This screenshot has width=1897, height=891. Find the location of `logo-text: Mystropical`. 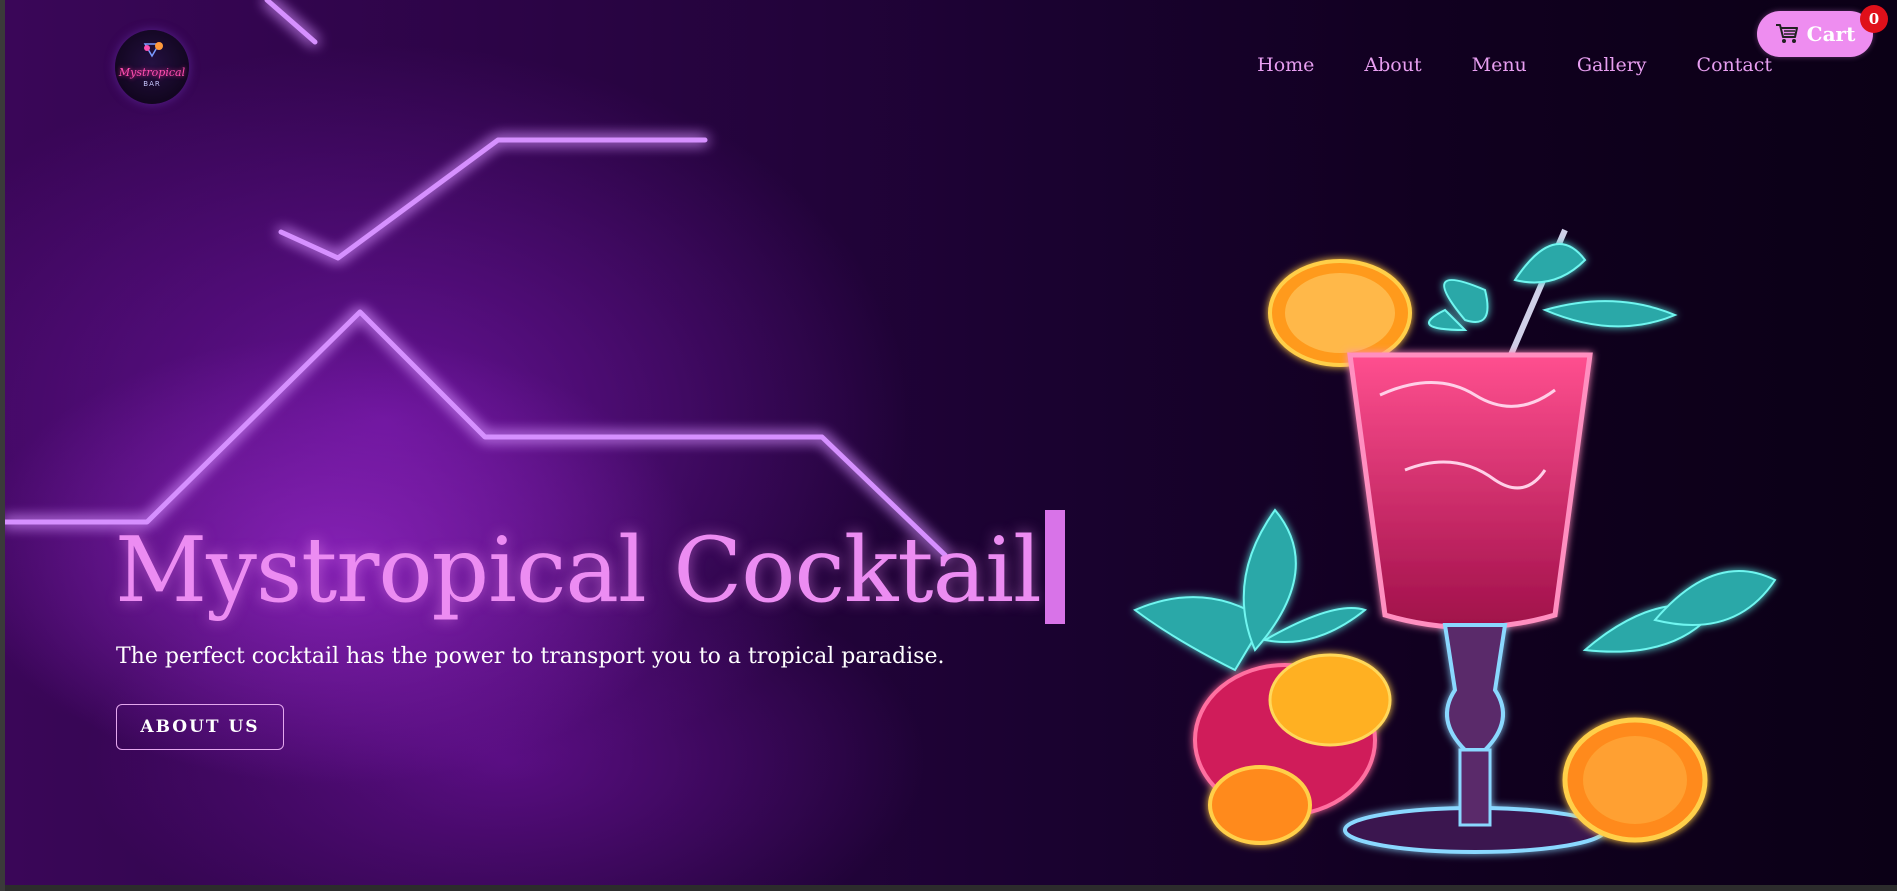

logo-text: Mystropical is located at coordinates (152, 72).